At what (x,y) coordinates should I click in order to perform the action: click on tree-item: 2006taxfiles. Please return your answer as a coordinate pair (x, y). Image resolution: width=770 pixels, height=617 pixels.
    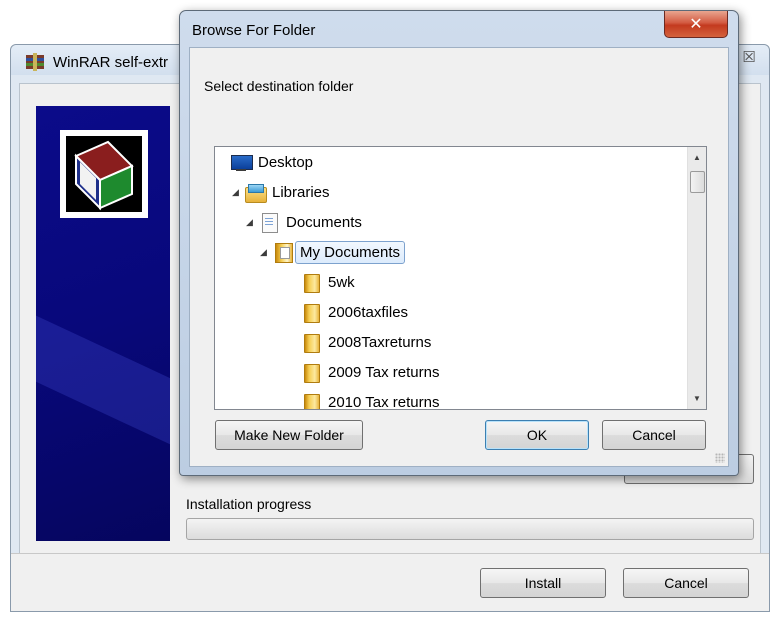
    Looking at the image, I should click on (348, 312).